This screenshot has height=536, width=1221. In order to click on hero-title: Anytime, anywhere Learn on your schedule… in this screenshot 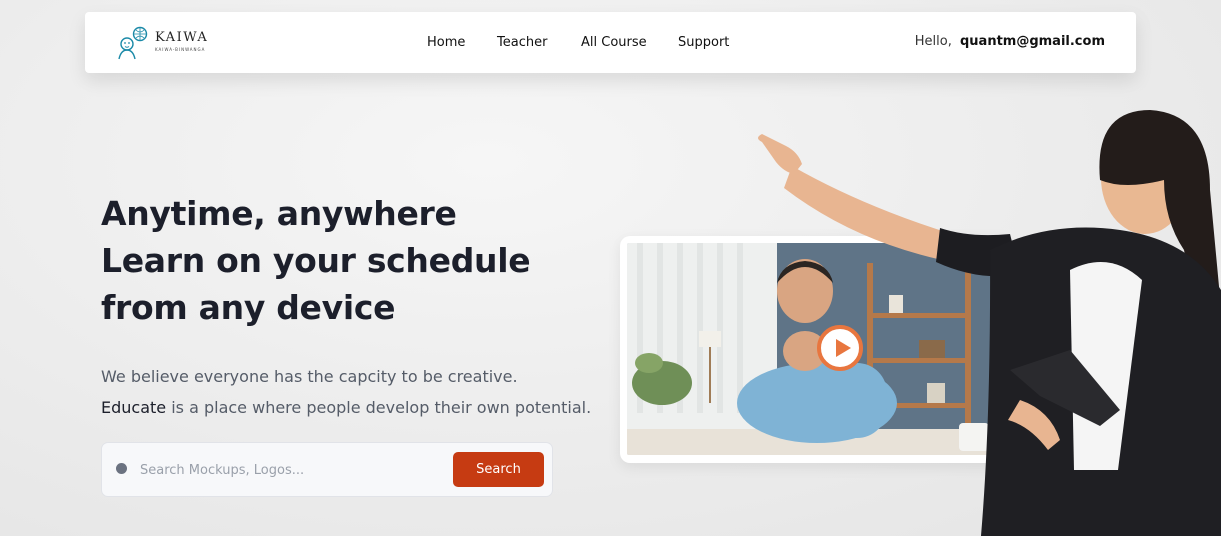, I will do `click(316, 260)`.